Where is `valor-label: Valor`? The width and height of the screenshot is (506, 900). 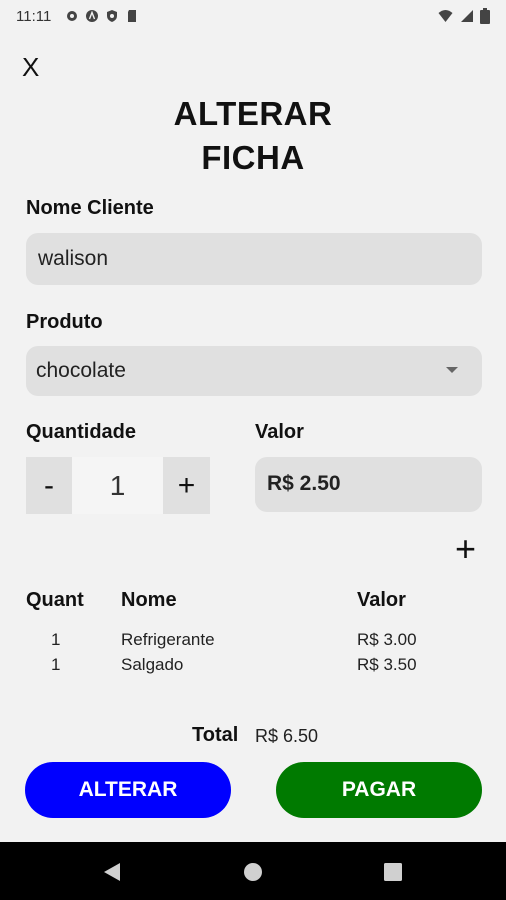 valor-label: Valor is located at coordinates (279, 432).